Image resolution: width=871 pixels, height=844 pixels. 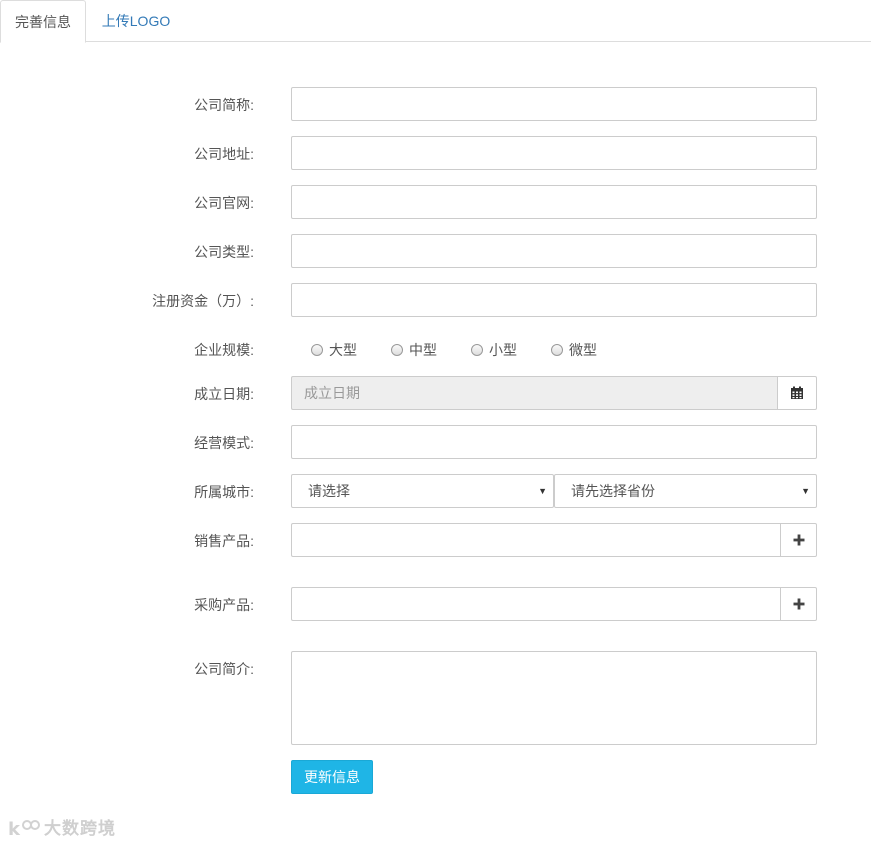 What do you see at coordinates (554, 104) in the screenshot?
I see `short-name-input` at bounding box center [554, 104].